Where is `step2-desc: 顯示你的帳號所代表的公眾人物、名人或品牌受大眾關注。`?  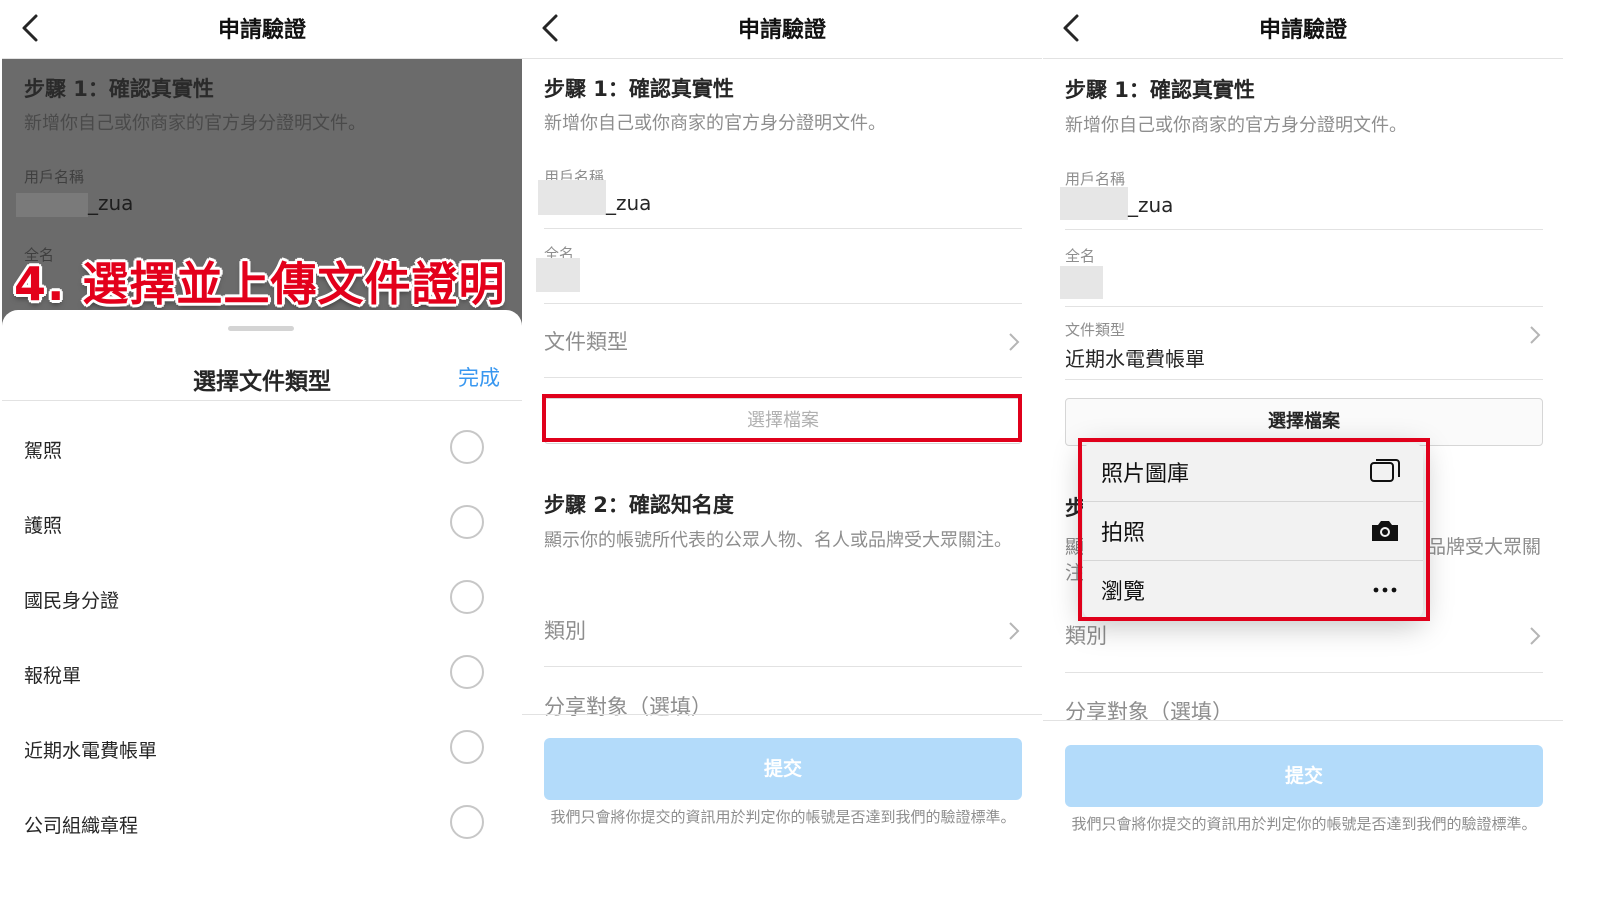
step2-desc: 顯示你的帳號所代表的公眾人物、名人或品牌受大眾關注。 is located at coordinates (778, 540).